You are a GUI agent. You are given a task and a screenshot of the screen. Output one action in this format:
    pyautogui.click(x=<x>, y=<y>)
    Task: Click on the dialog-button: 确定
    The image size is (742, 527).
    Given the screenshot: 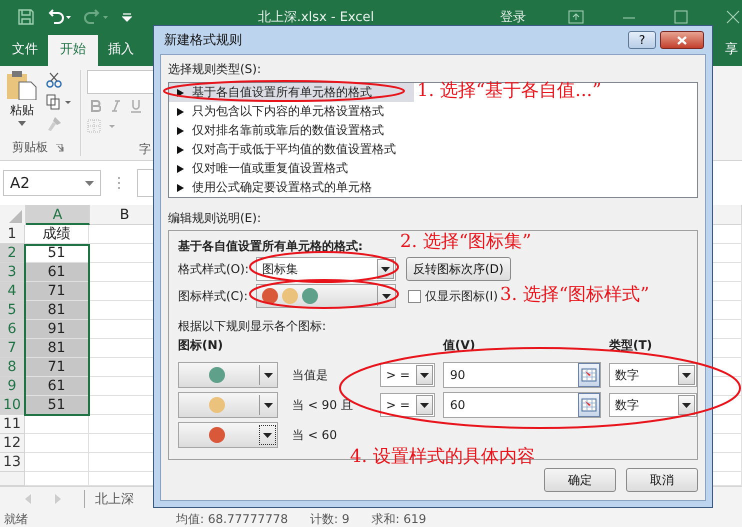 What is the action you would take?
    pyautogui.click(x=580, y=480)
    